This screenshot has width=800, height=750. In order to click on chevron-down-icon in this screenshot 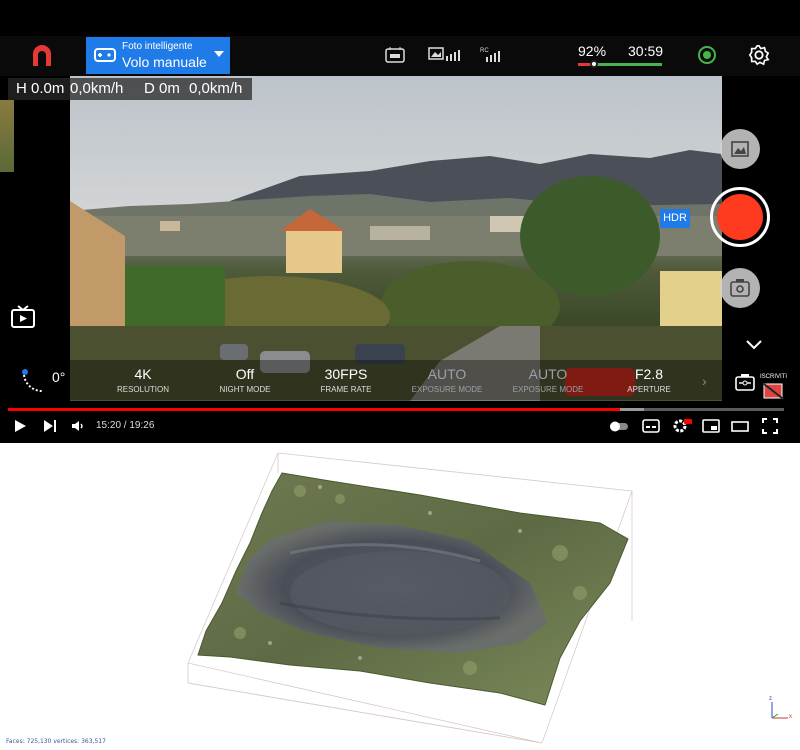, I will do `click(754, 344)`.